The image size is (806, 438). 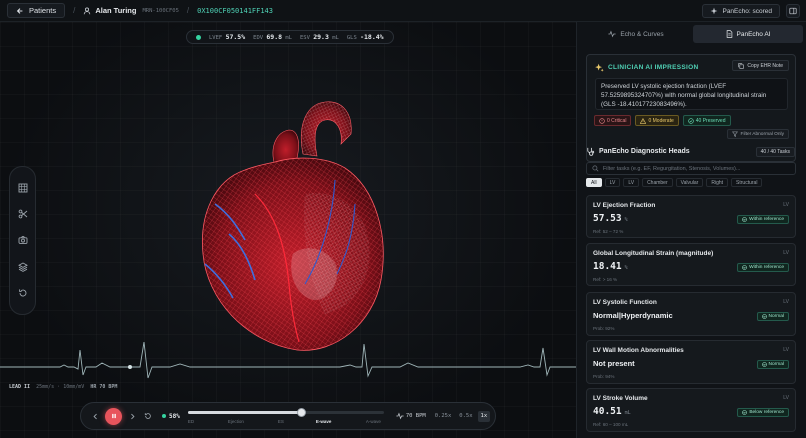 I want to click on bpm-readout: 70 BPM, so click(x=411, y=416).